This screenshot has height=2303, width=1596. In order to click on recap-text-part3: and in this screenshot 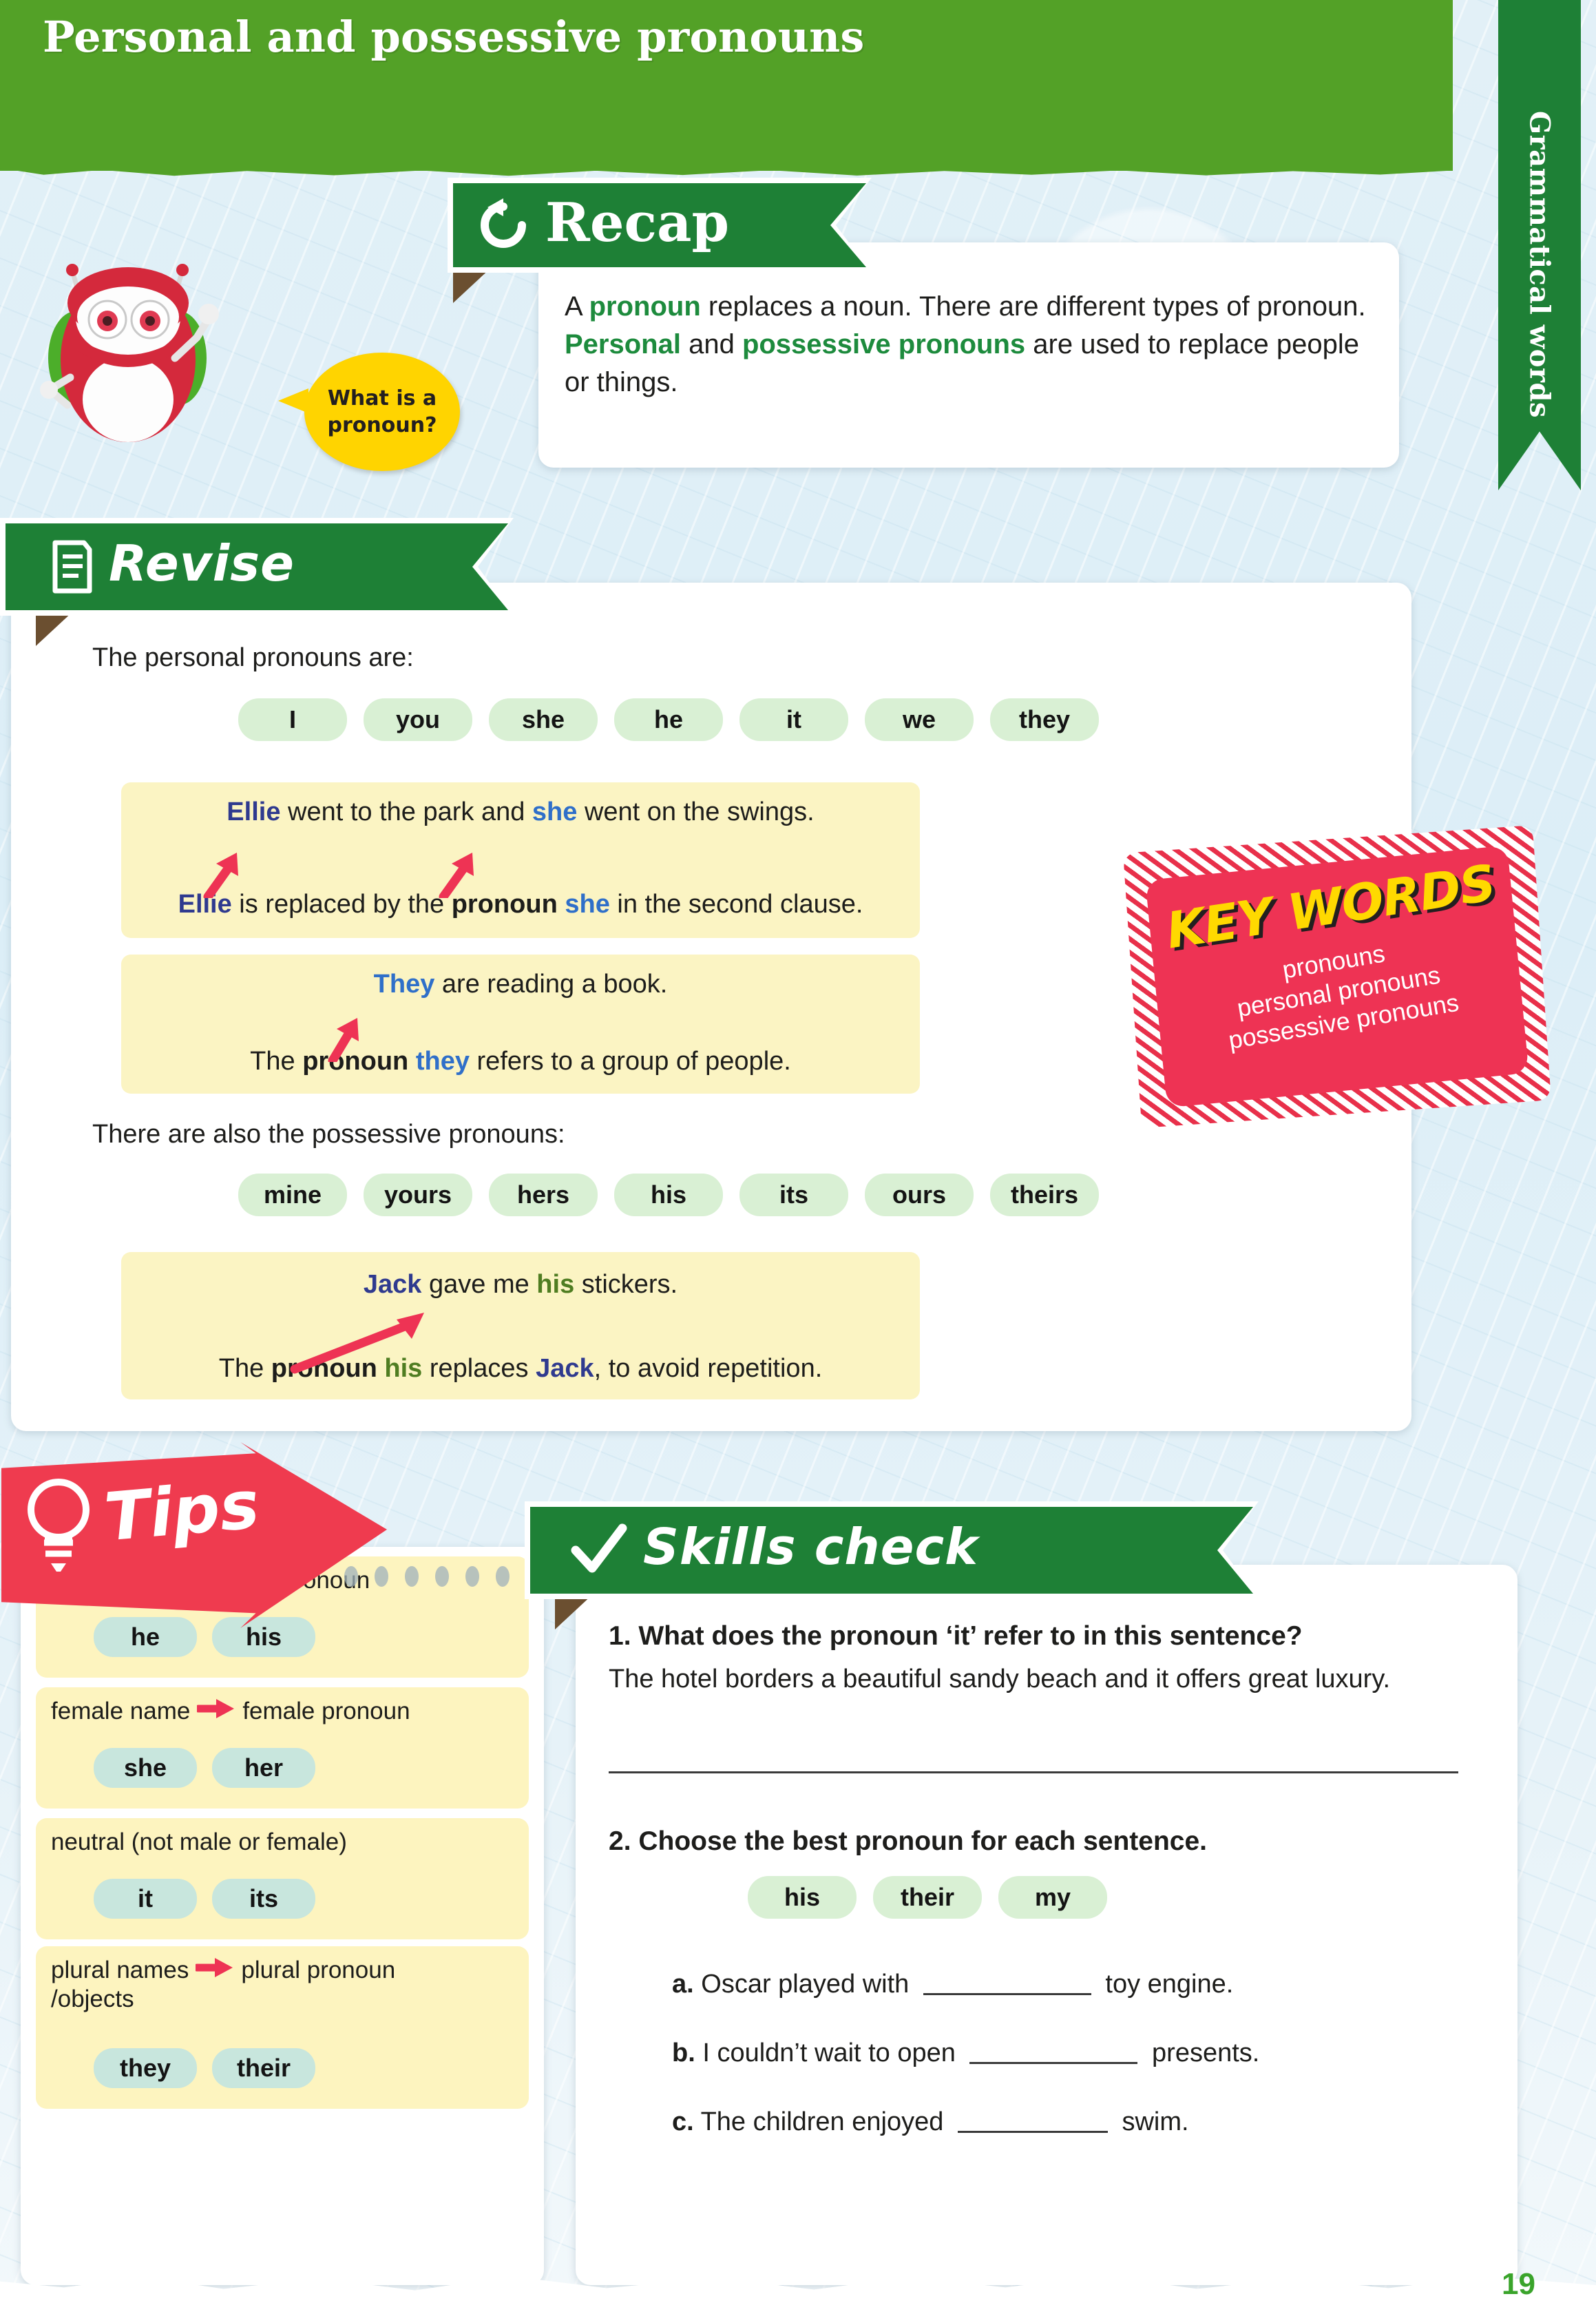, I will do `click(711, 344)`.